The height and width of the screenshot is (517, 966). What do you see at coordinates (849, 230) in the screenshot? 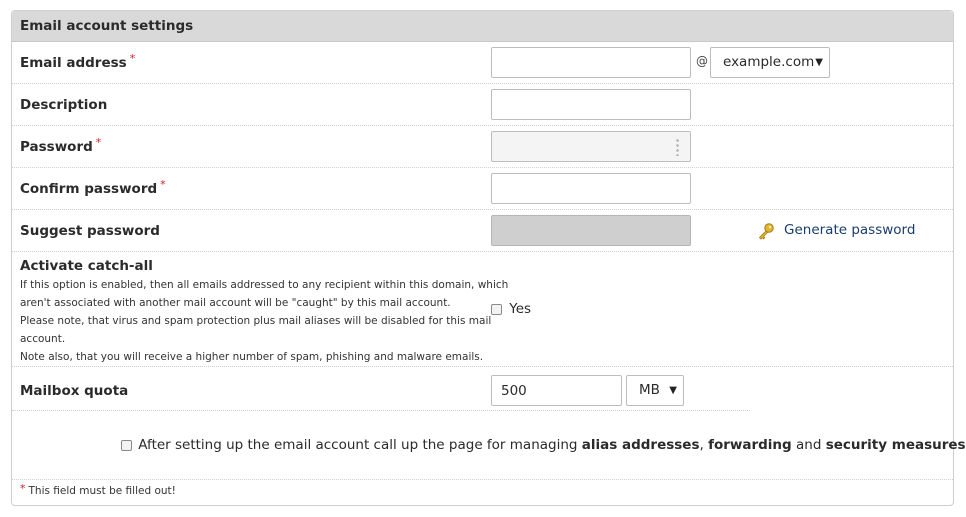
I see `generate-password-link: Generate password` at bounding box center [849, 230].